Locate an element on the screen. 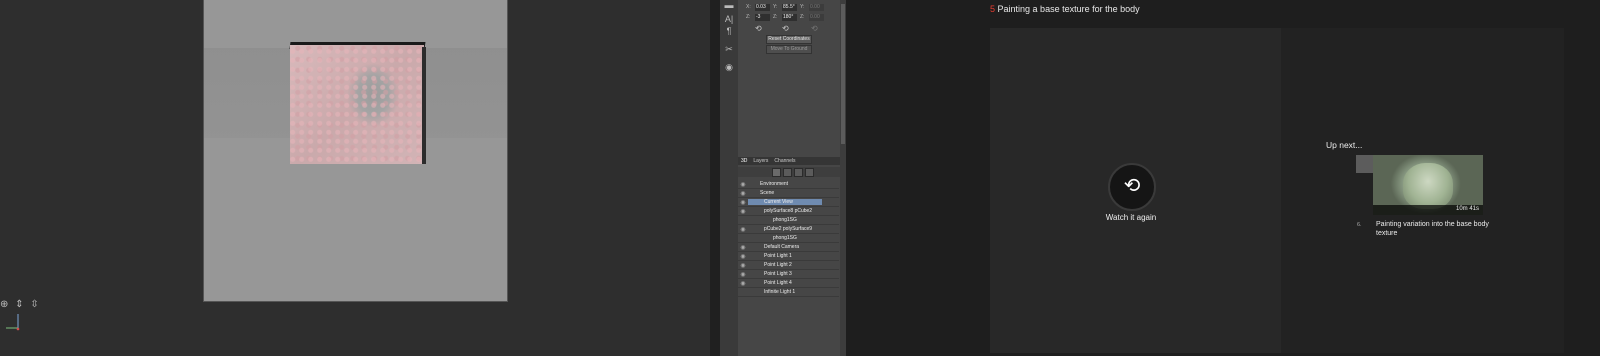 This screenshot has height=356, width=1600. 3d-mode-icon: ◉ is located at coordinates (729, 67).